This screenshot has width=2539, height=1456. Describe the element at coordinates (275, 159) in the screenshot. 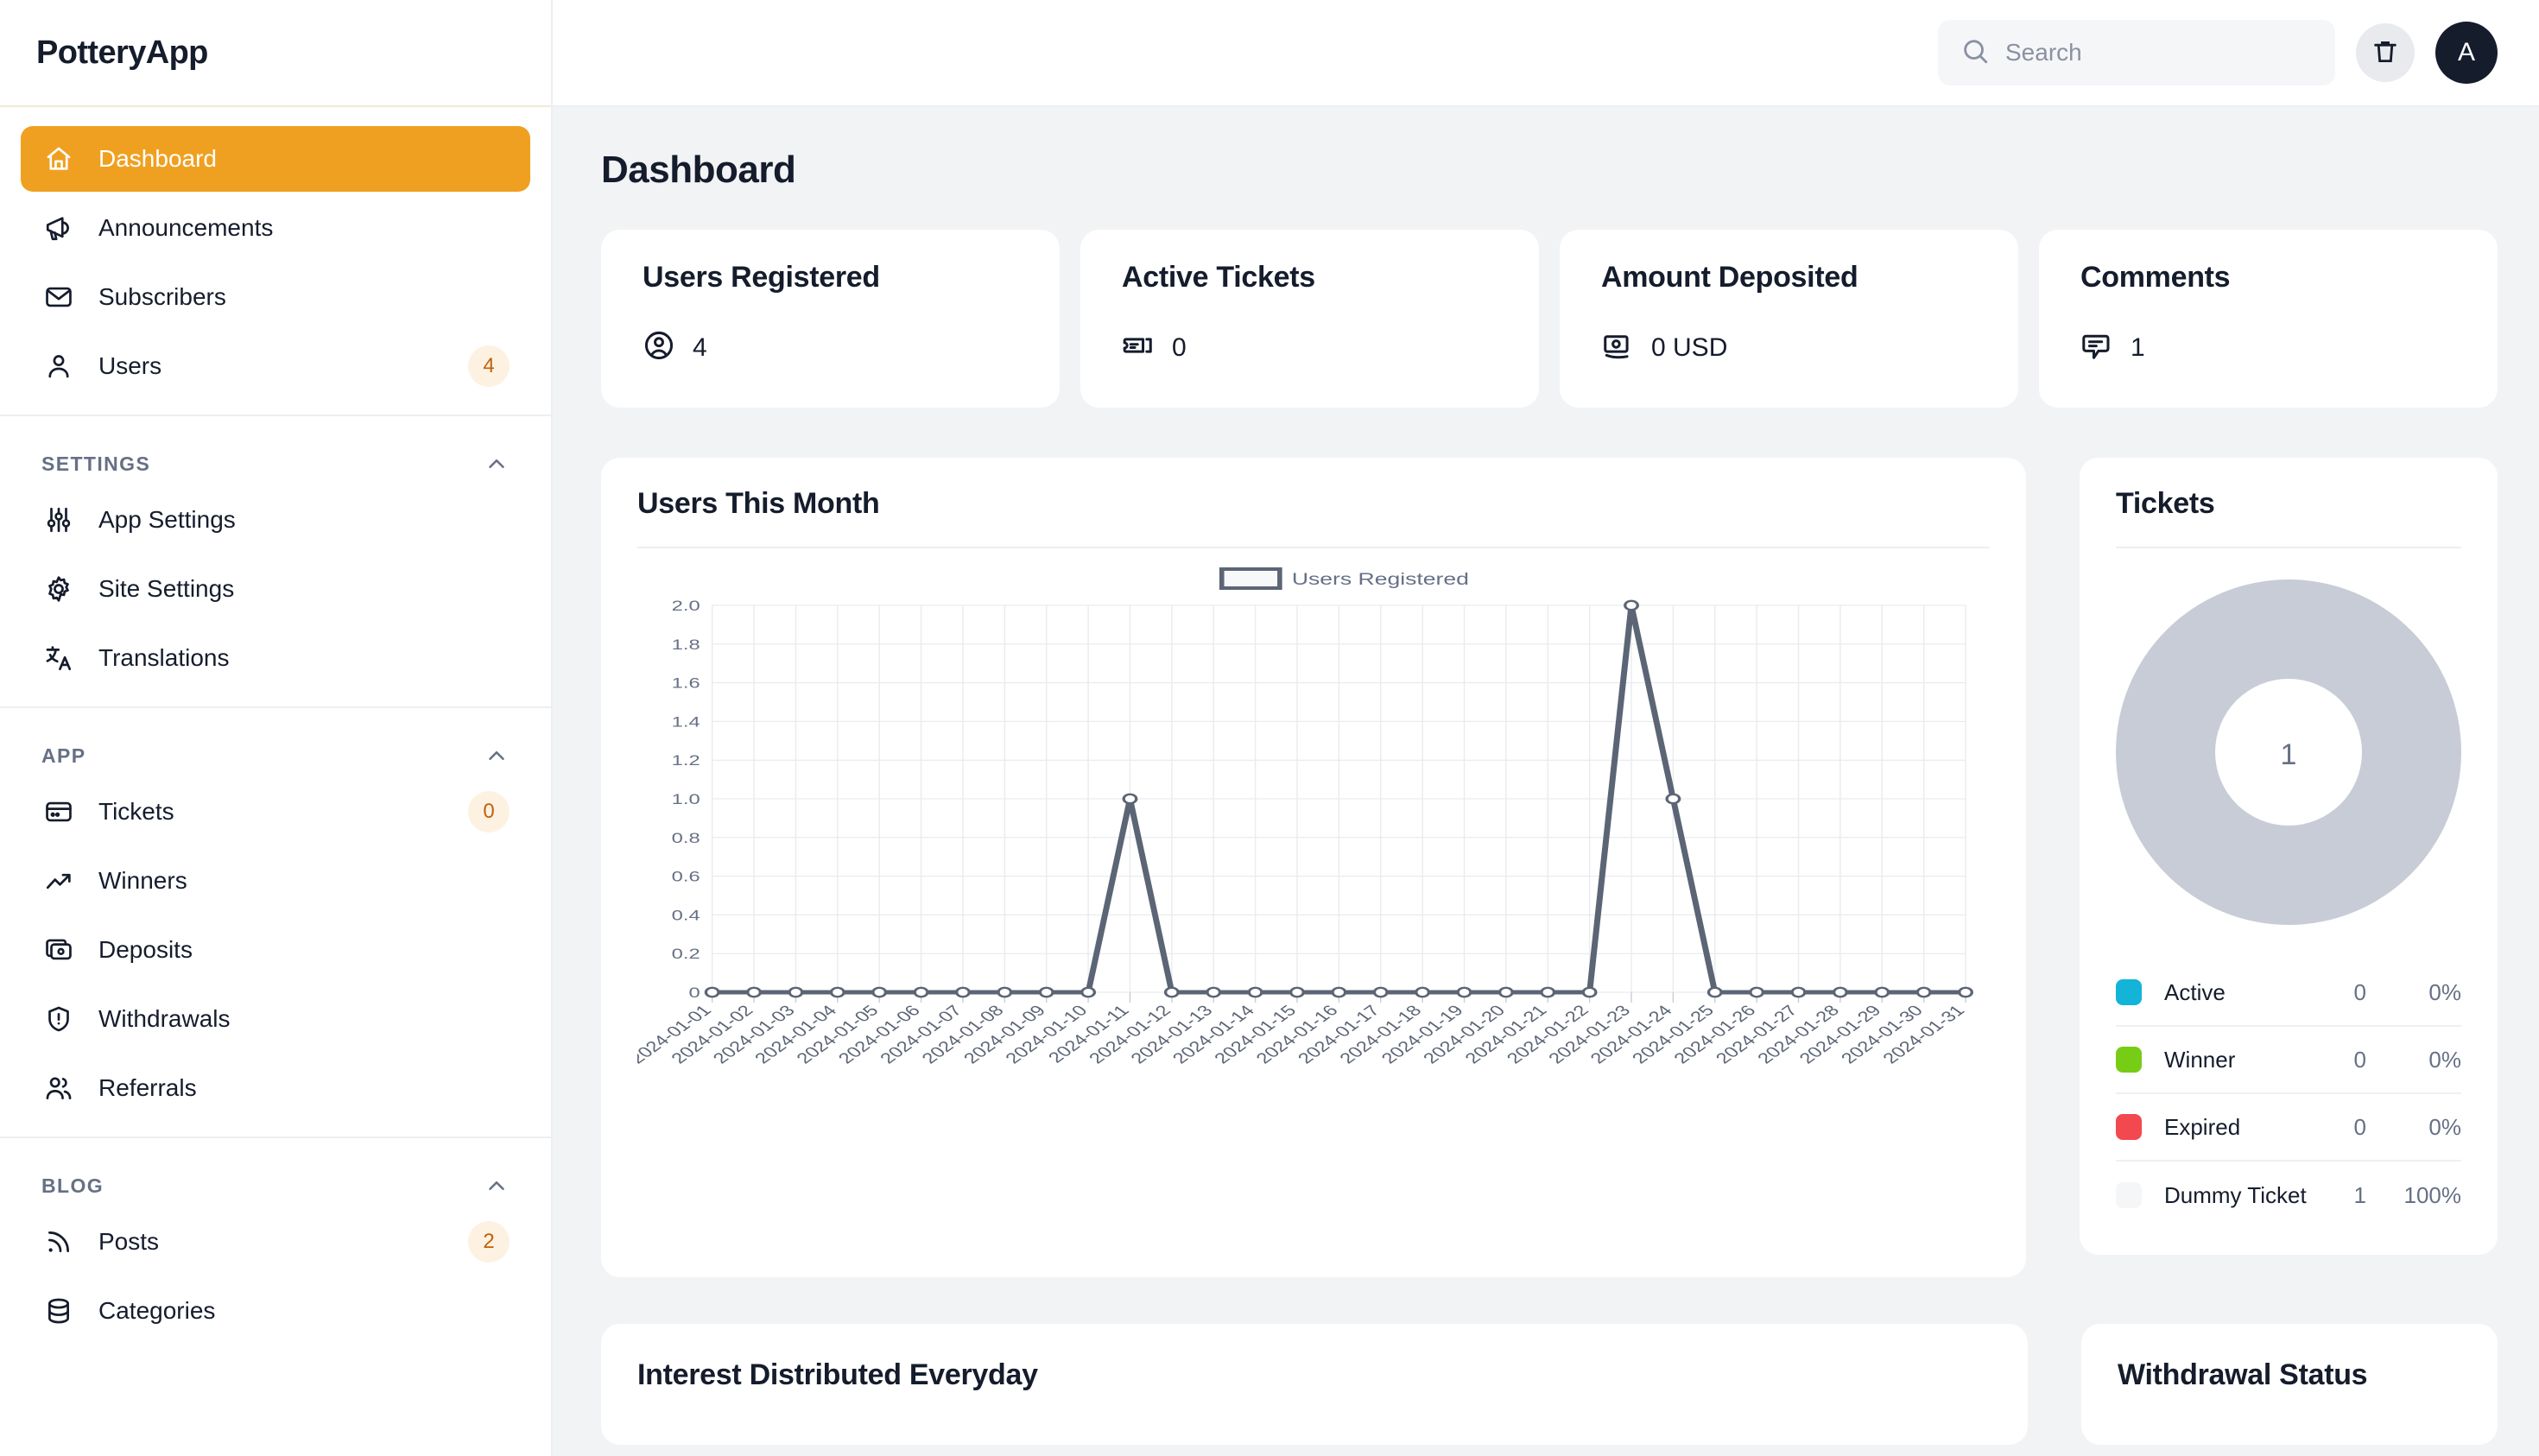

I see `sidebar-item-dashboard: Dashboard` at that location.